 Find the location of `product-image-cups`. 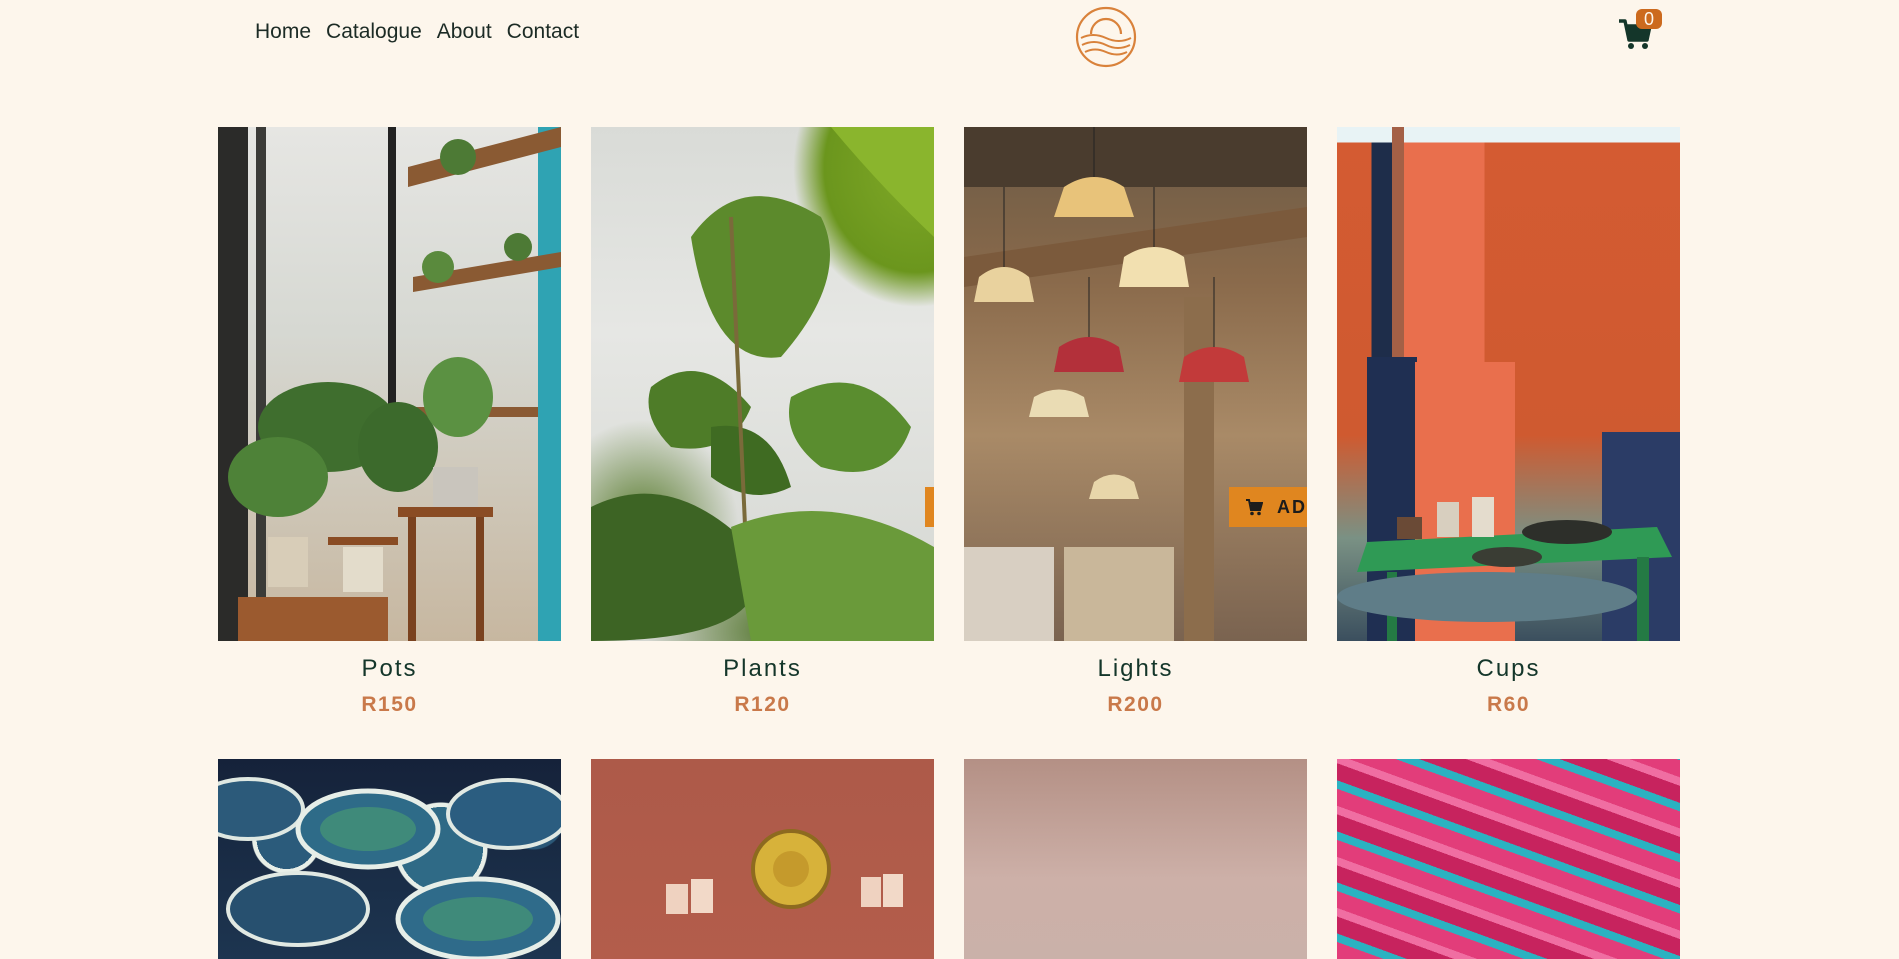

product-image-cups is located at coordinates (1508, 384).